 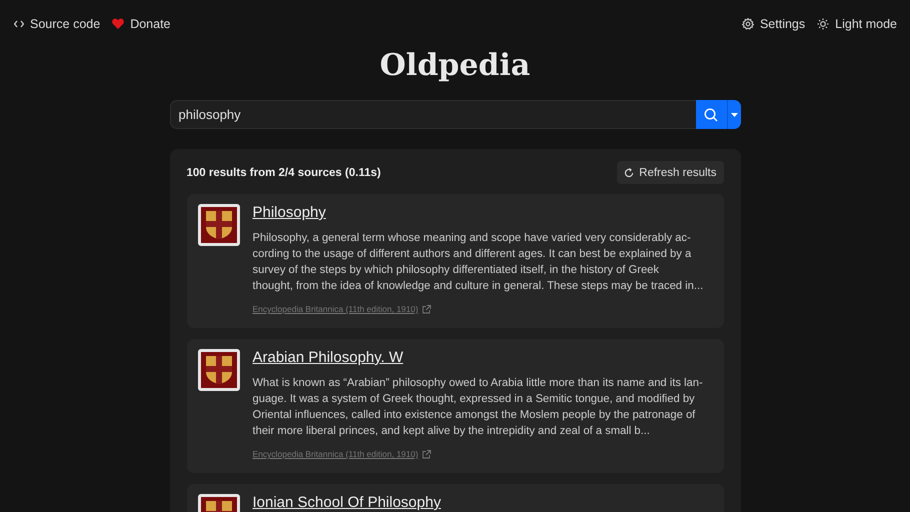 What do you see at coordinates (57, 23) in the screenshot?
I see `source-code-link: Source code` at bounding box center [57, 23].